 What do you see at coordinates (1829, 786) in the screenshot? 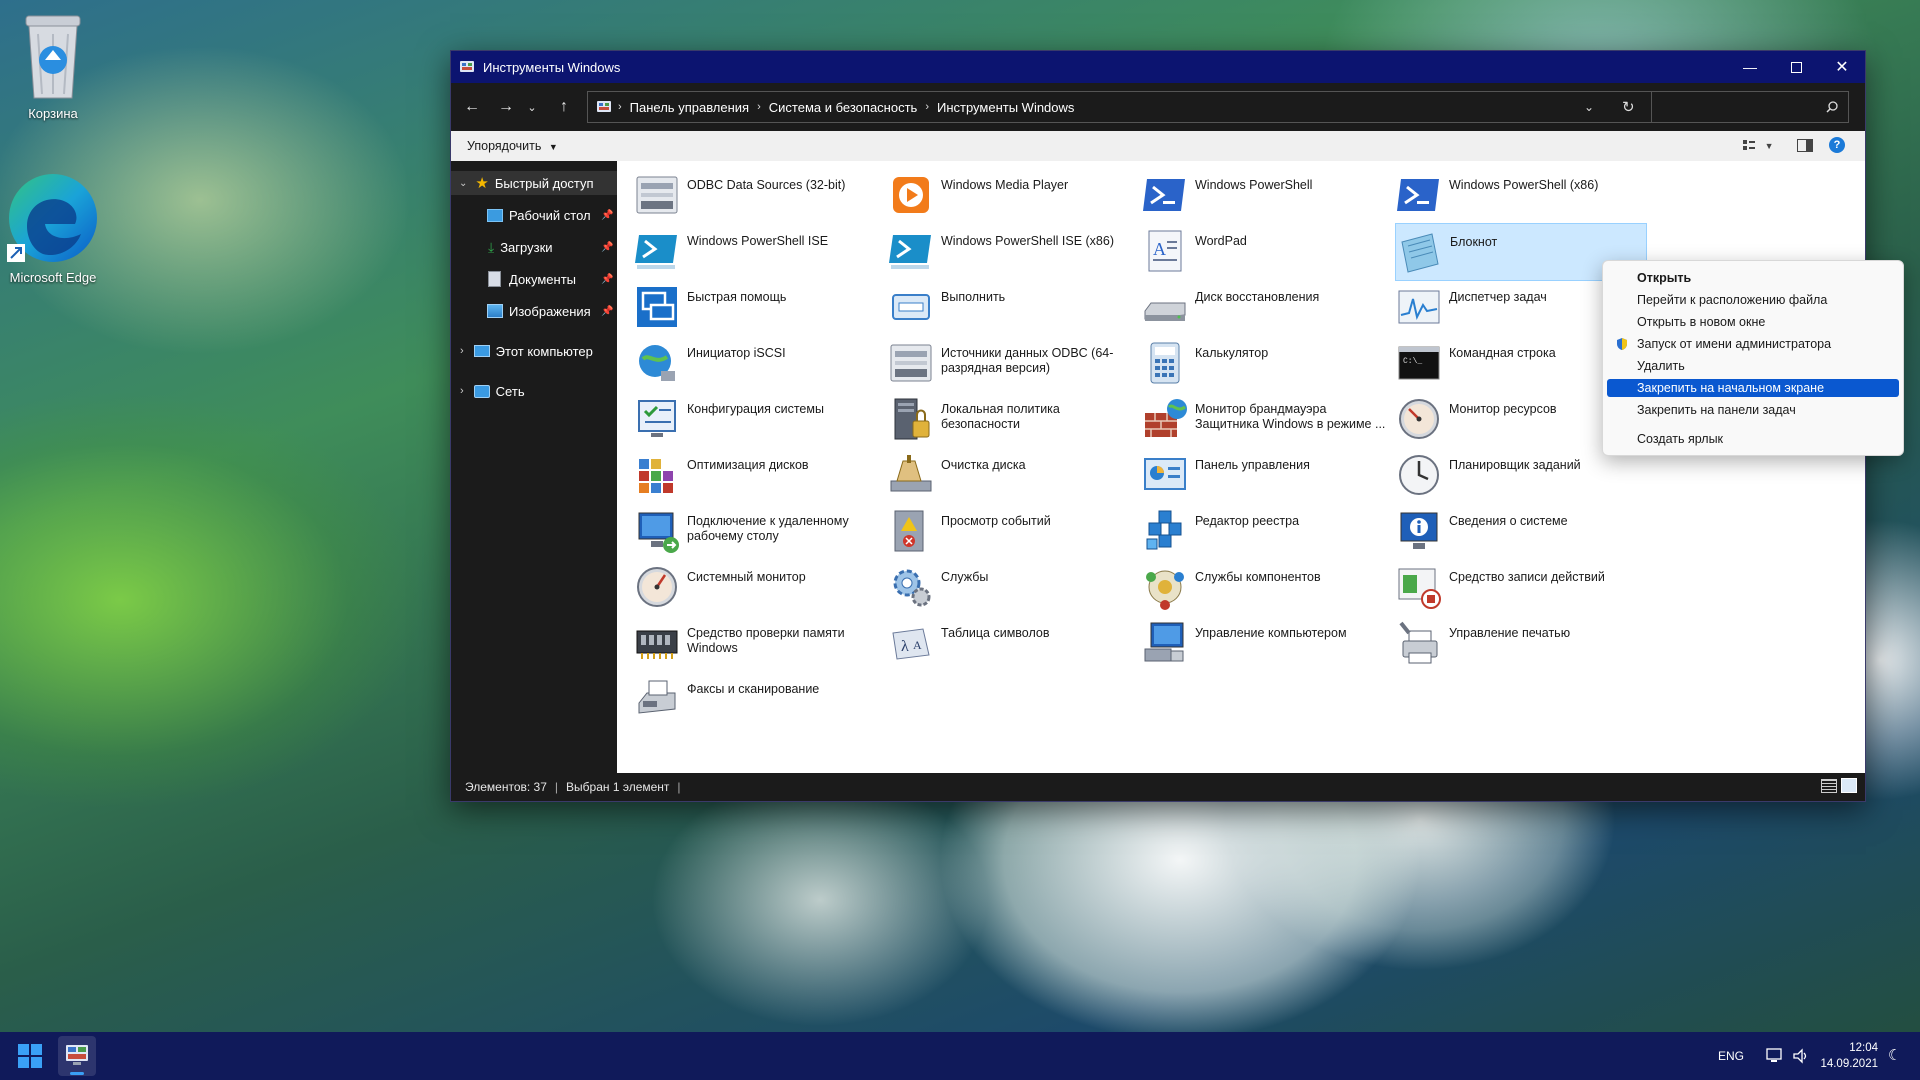
I see `details-view-button` at bounding box center [1829, 786].